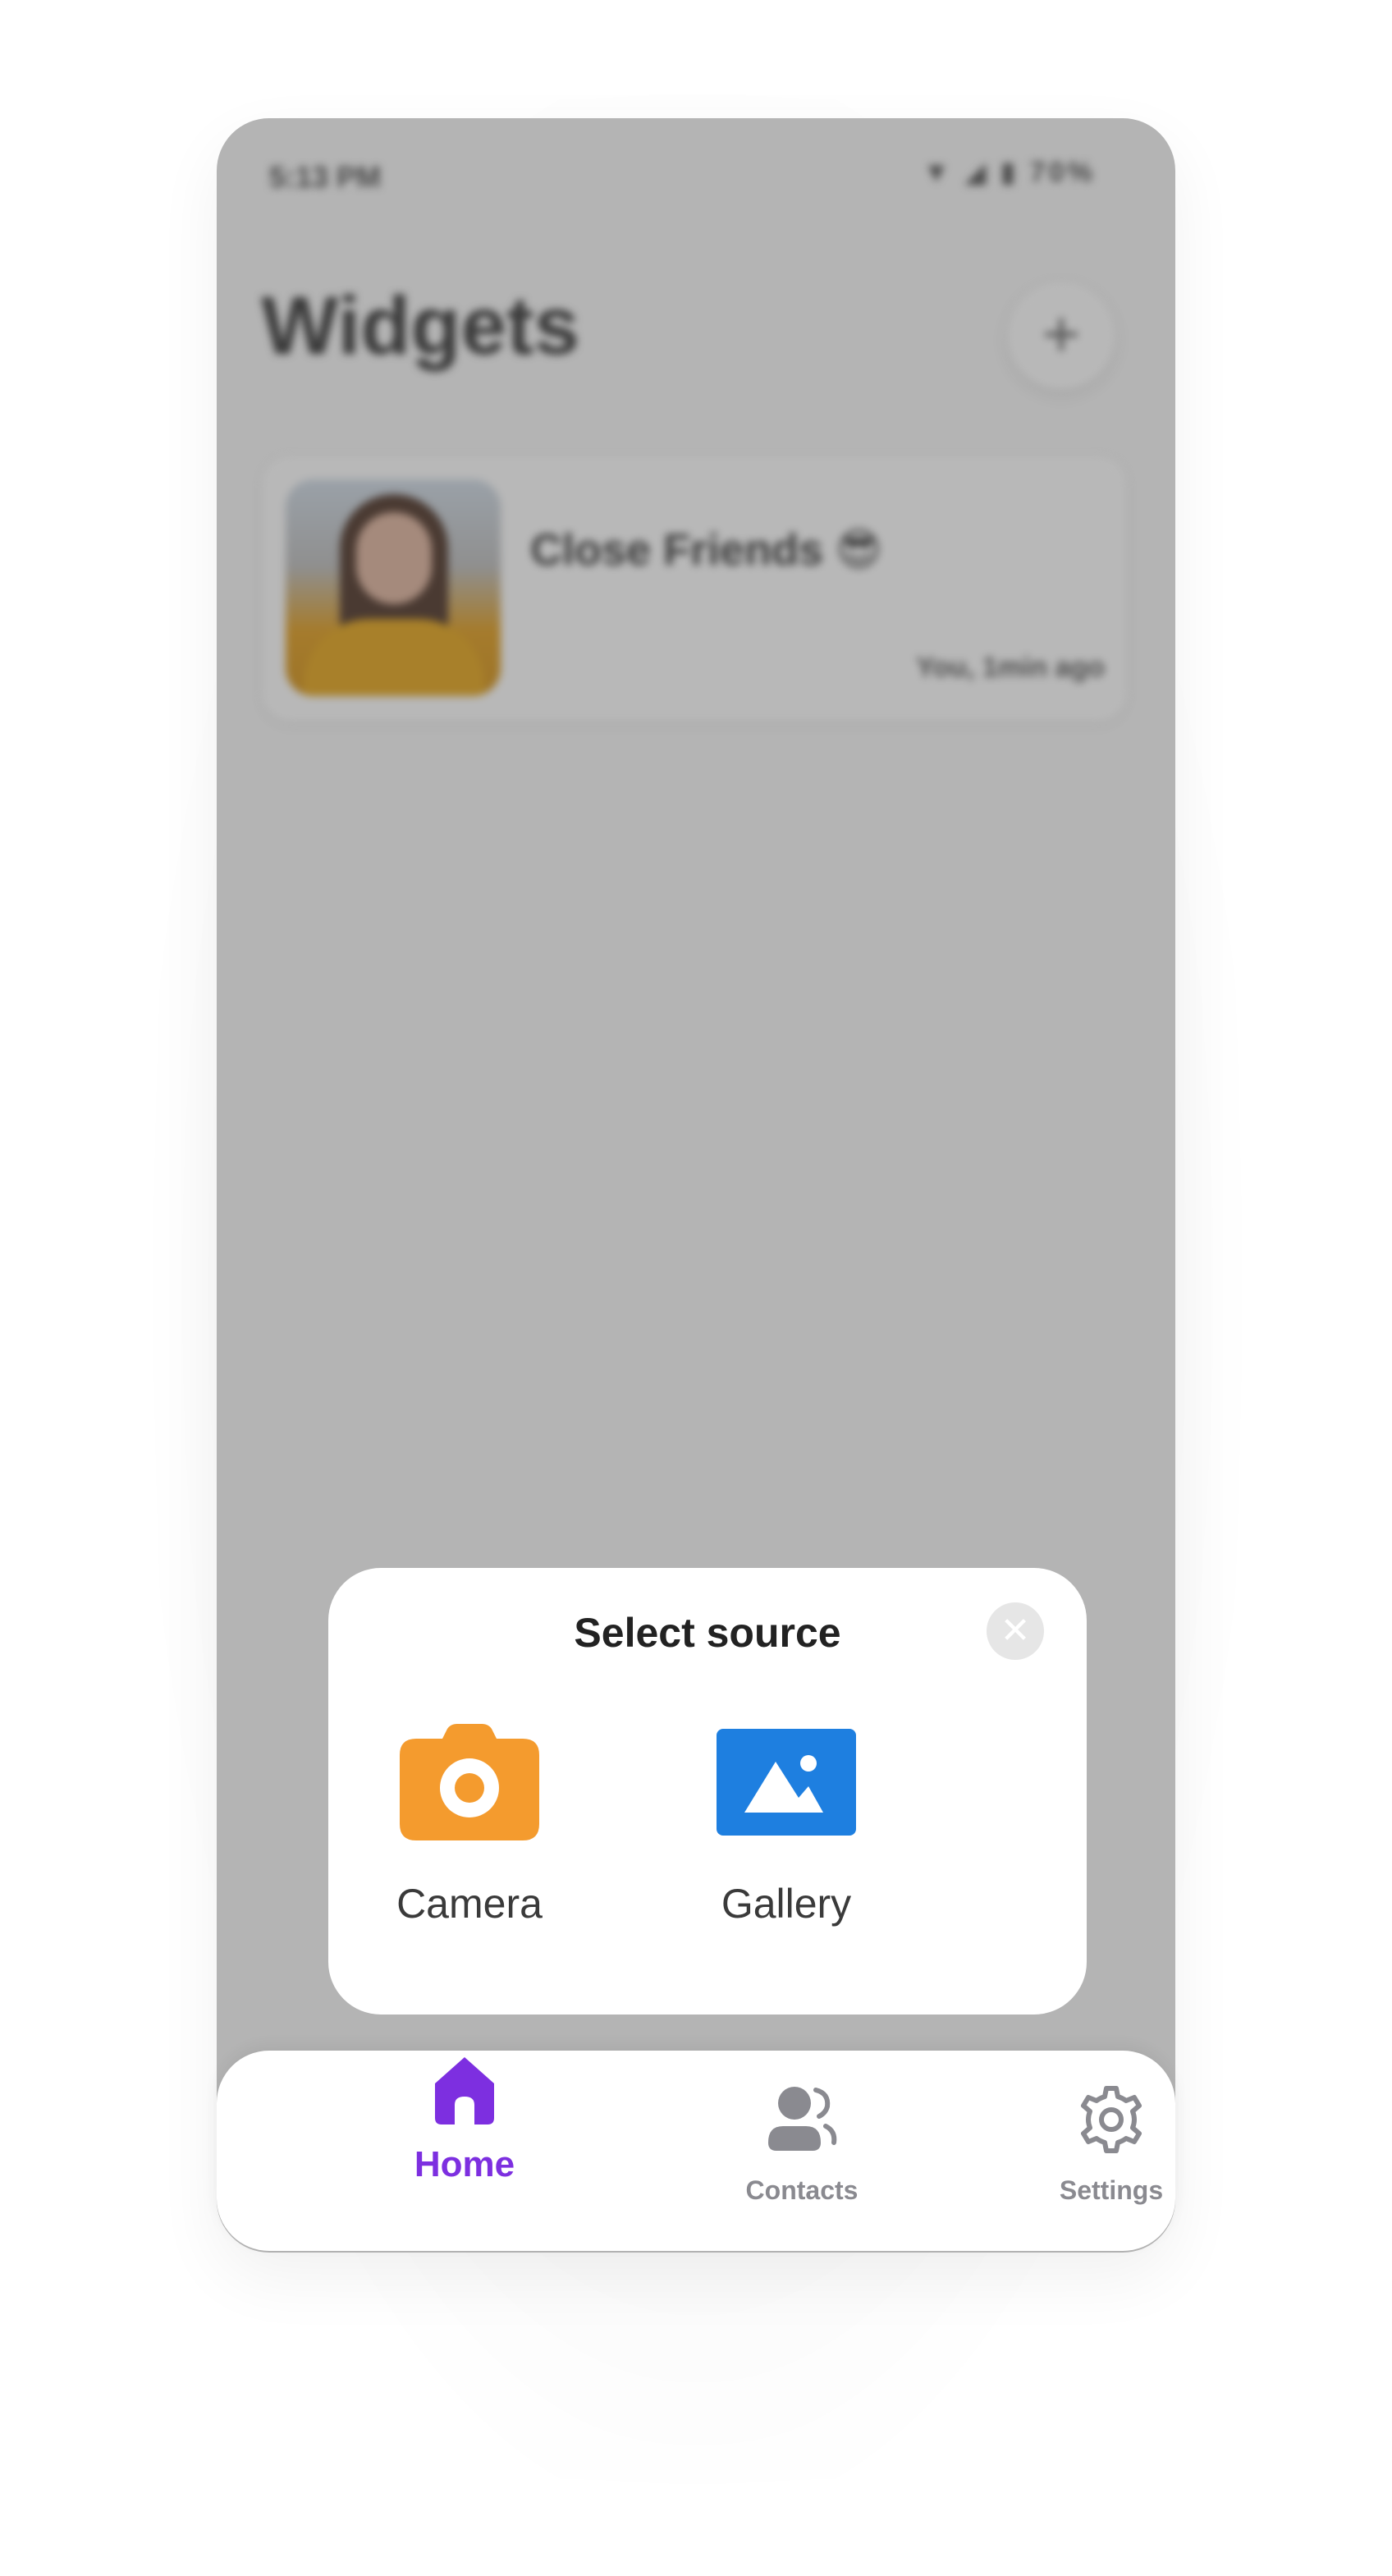 The image size is (1392, 2576). What do you see at coordinates (1016, 1631) in the screenshot?
I see `close-button: ✕` at bounding box center [1016, 1631].